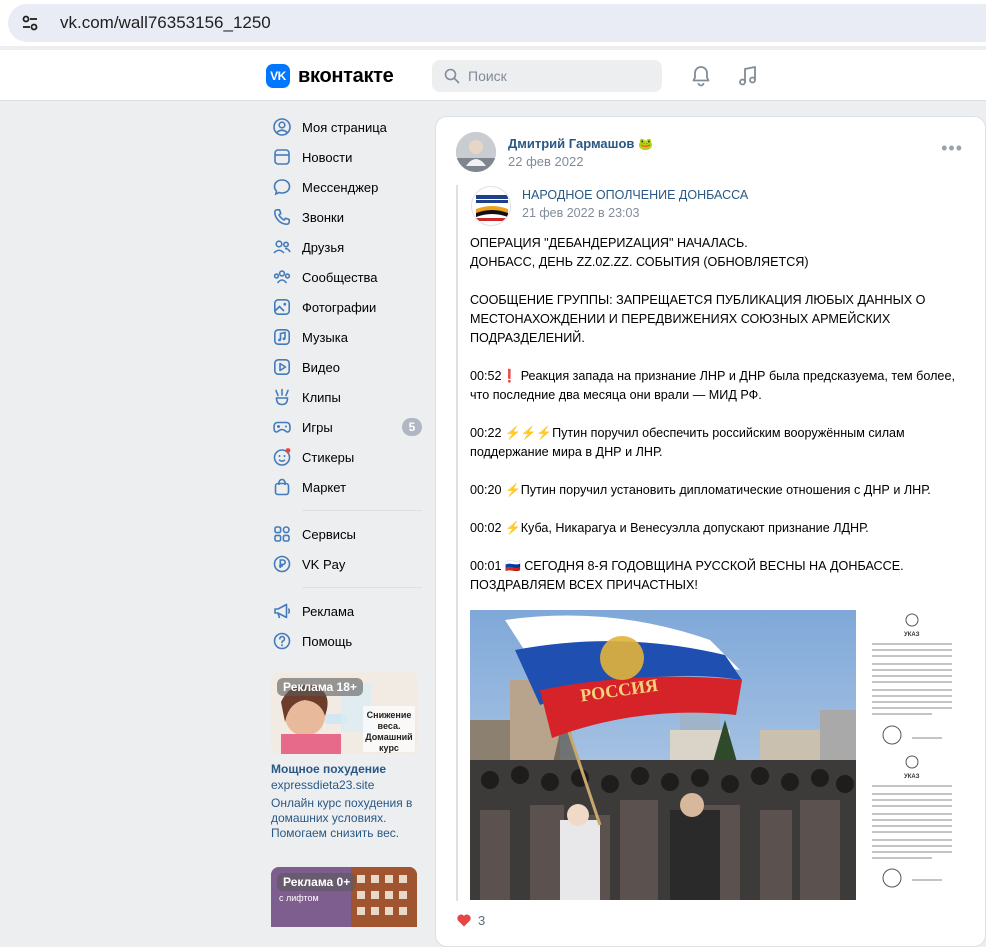 This screenshot has width=986, height=947. What do you see at coordinates (328, 611) in the screenshot?
I see `sidebar-item-label: Реклама` at bounding box center [328, 611].